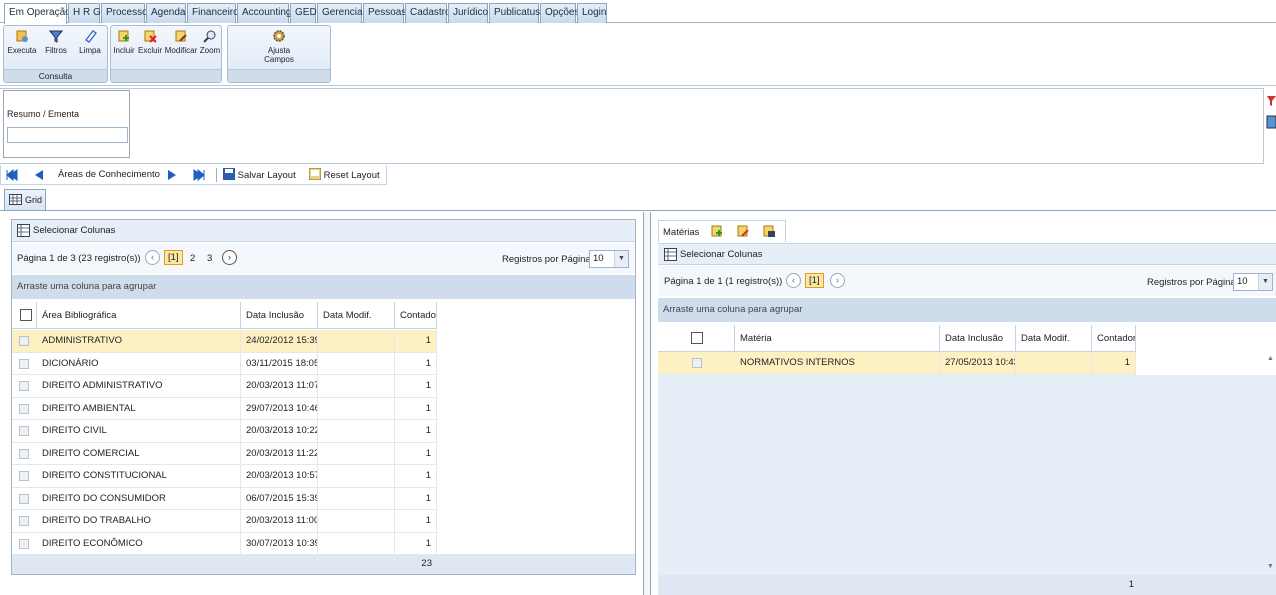 The image size is (1276, 595). Describe the element at coordinates (74, 230) in the screenshot. I see `left-select-columns-label: Selecionar Colunas` at that location.